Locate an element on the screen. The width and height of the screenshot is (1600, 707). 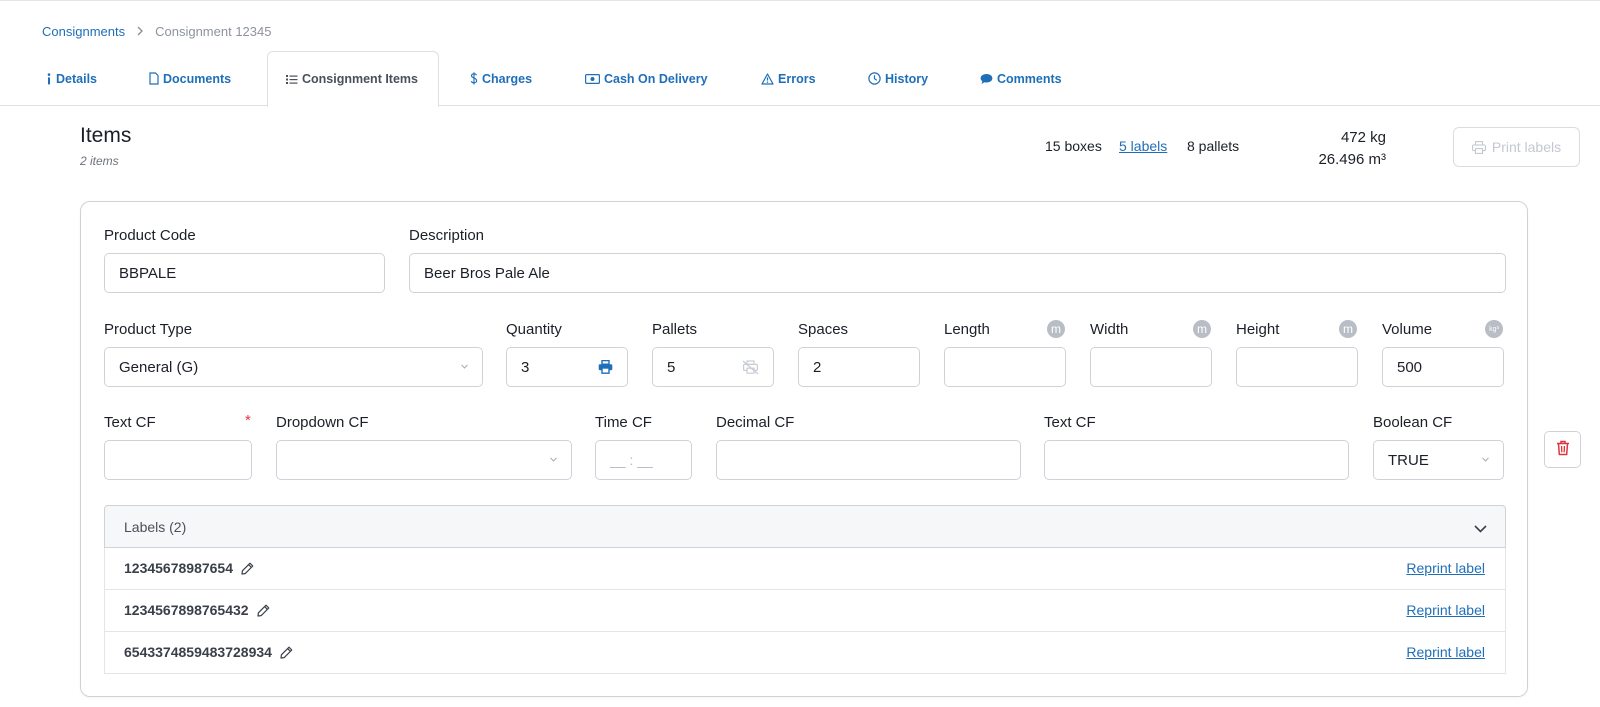
clock-icon is located at coordinates (874, 78).